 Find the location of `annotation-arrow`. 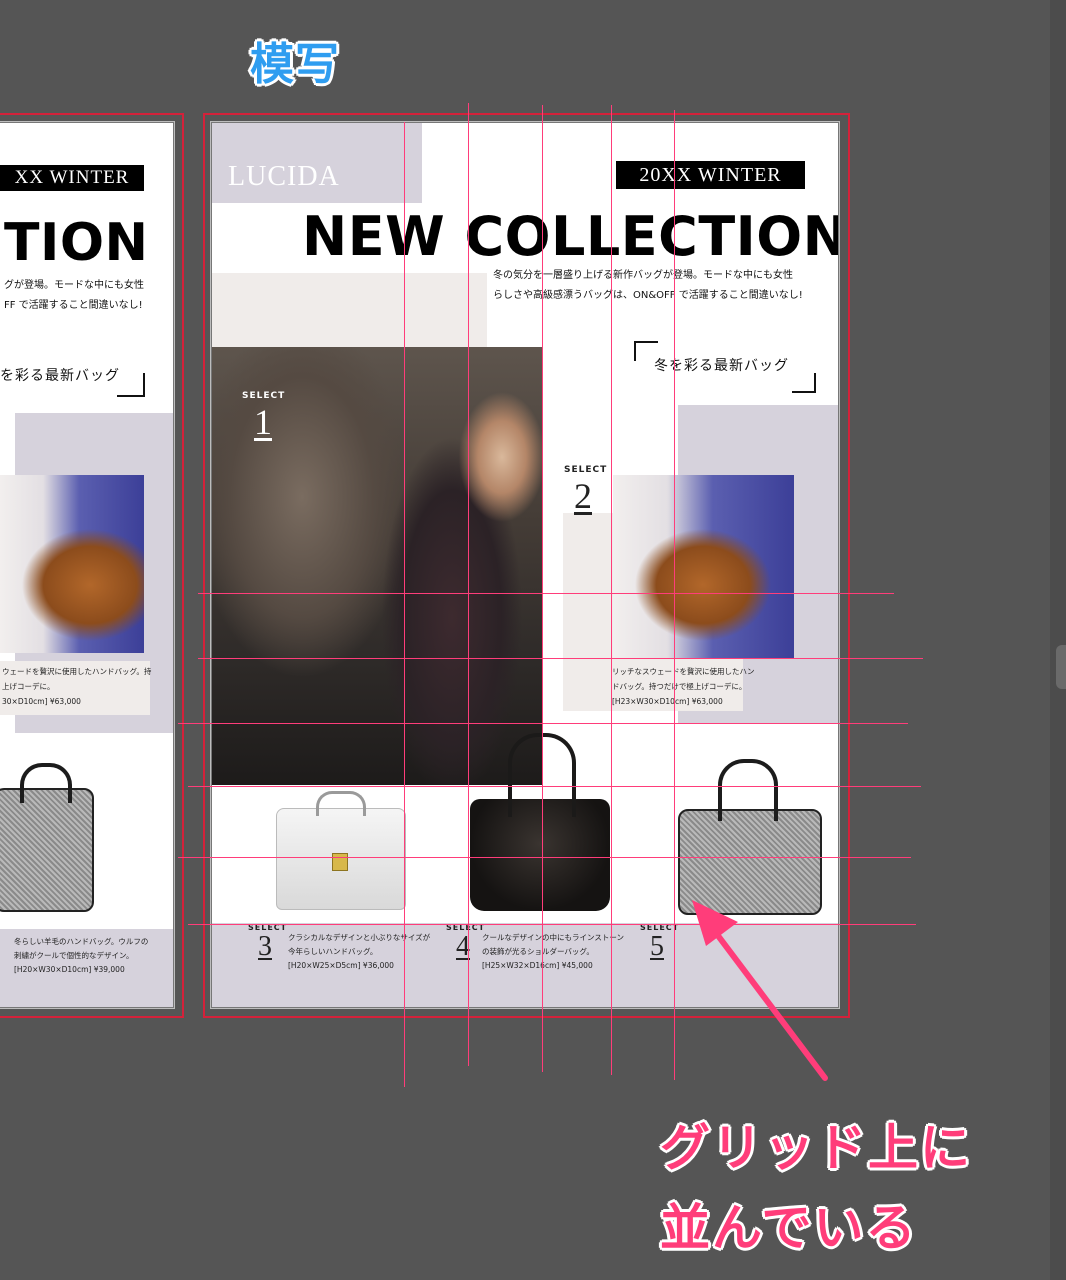

annotation-arrow is located at coordinates (760, 990).